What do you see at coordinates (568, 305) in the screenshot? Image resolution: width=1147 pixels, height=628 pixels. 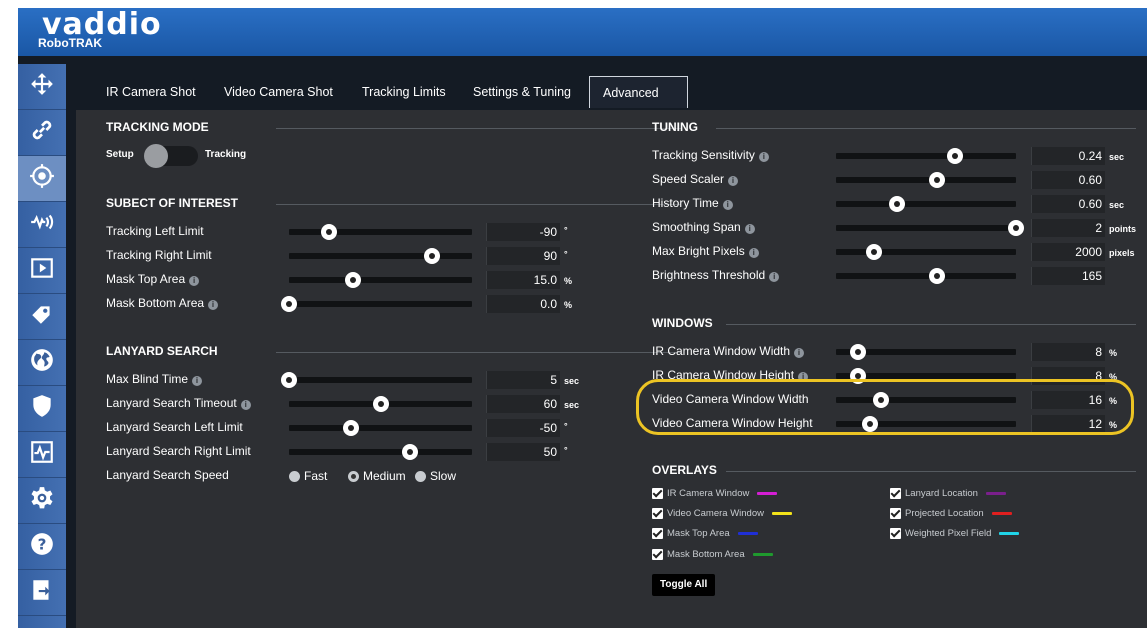 I see `mask-bottom-area-unit: %` at bounding box center [568, 305].